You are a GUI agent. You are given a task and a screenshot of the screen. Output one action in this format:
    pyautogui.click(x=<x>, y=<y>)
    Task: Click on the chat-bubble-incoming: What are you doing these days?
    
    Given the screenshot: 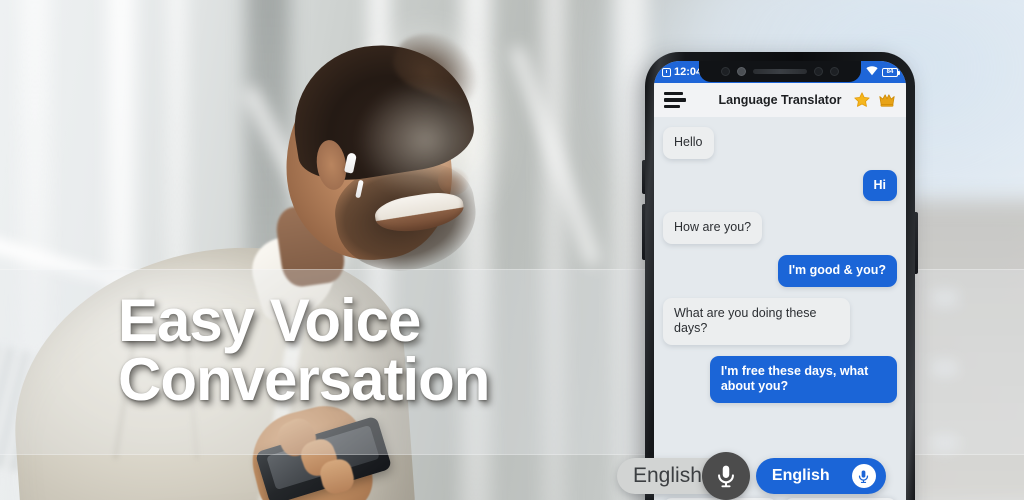 What is the action you would take?
    pyautogui.click(x=757, y=321)
    